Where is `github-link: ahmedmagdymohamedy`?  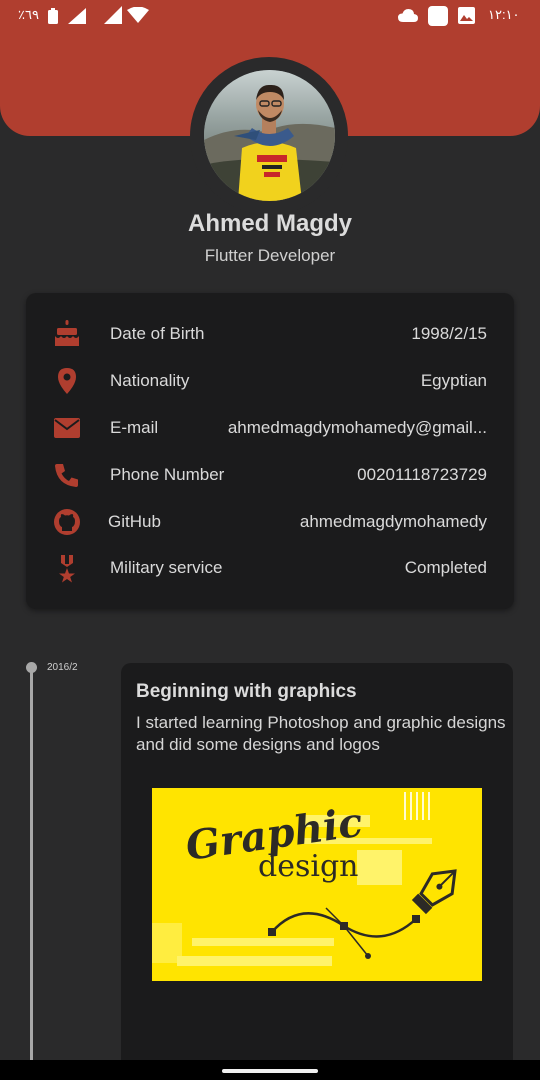
github-link: ahmedmagdymohamedy is located at coordinates (393, 522).